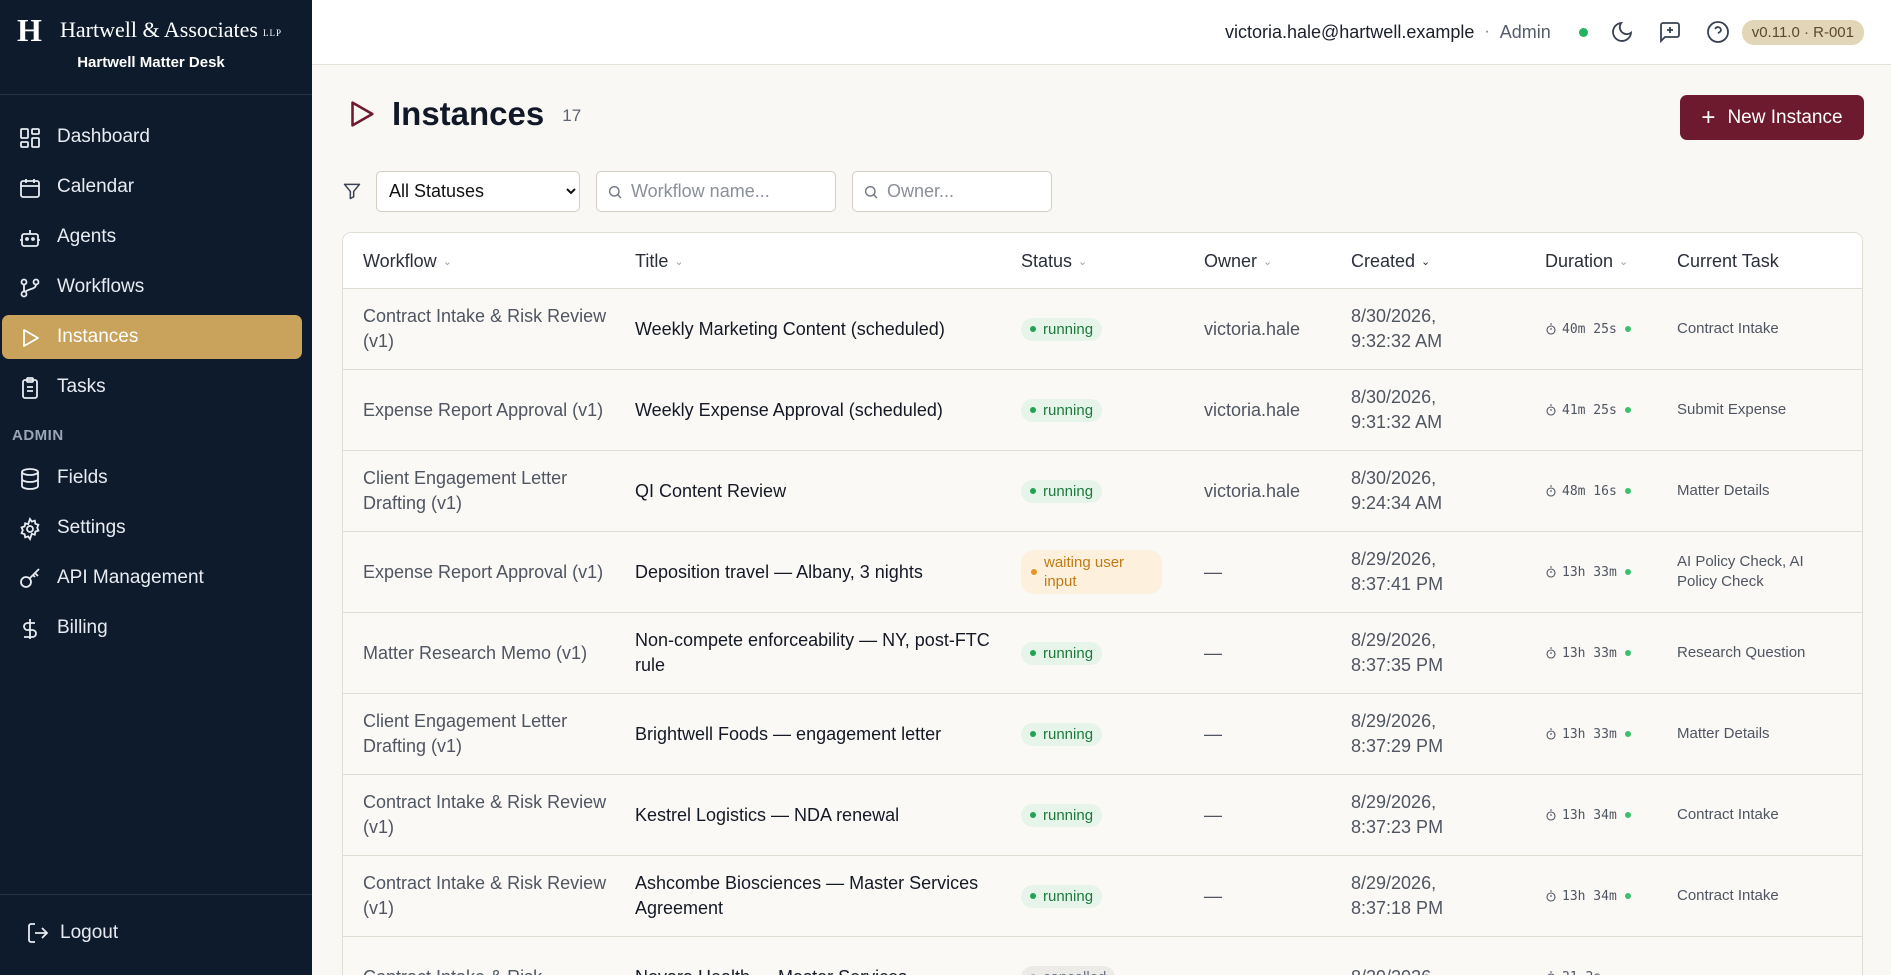 The height and width of the screenshot is (975, 1891). What do you see at coordinates (820, 572) in the screenshot?
I see `title-cell: Deposition travel — Albany, 3 nights` at bounding box center [820, 572].